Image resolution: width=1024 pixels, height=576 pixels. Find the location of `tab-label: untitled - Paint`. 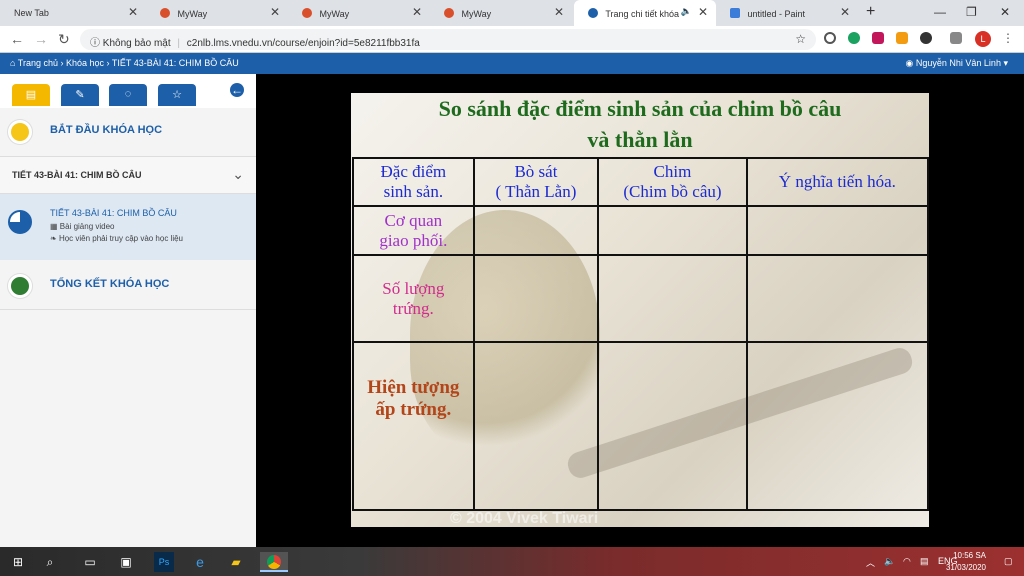

tab-label: untitled - Paint is located at coordinates (776, 14).